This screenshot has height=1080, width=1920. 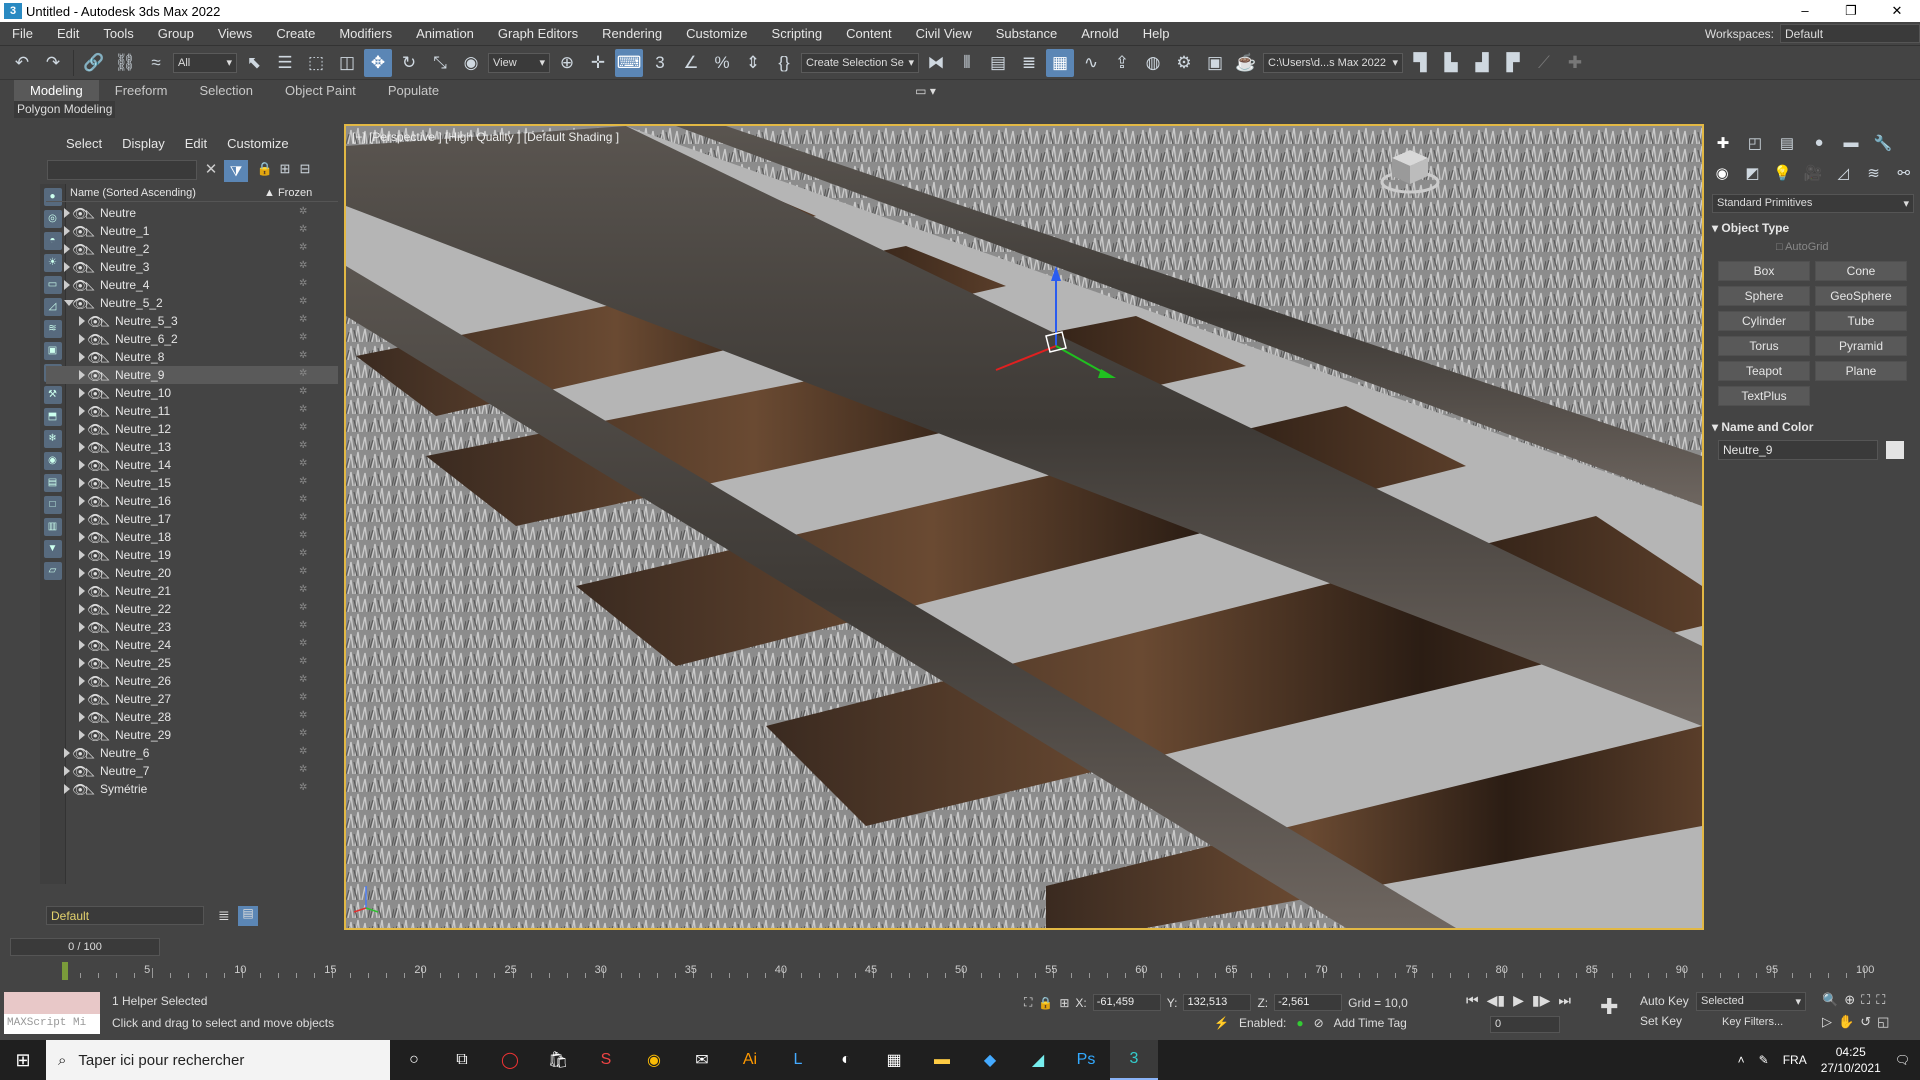 What do you see at coordinates (192, 609) in the screenshot?
I see `tree-row: 👁 ◺ Neutre_22 ✲` at bounding box center [192, 609].